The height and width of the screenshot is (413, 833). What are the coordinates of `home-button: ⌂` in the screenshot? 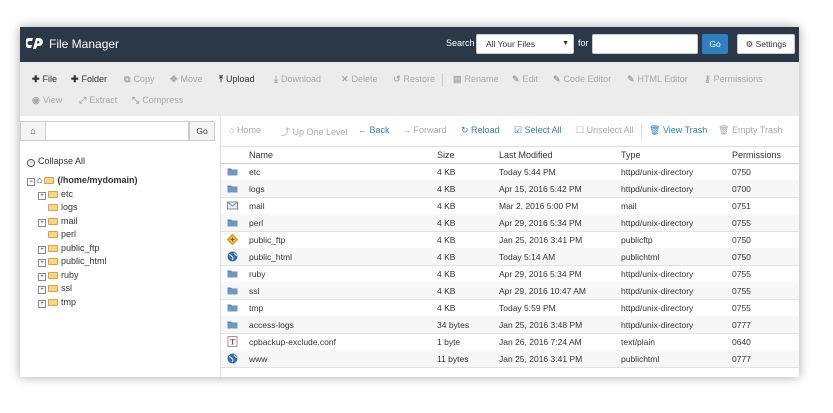 It's located at (33, 131).